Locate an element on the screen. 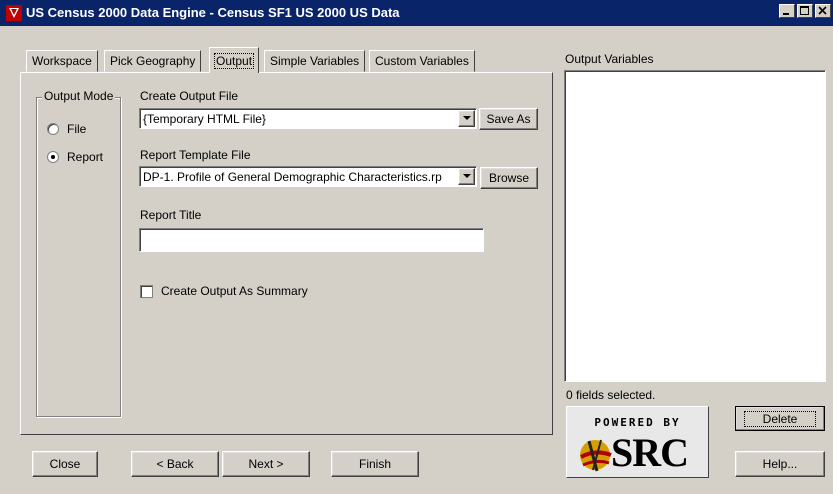 This screenshot has height=494, width=833. browse-button-label: Browse is located at coordinates (508, 178).